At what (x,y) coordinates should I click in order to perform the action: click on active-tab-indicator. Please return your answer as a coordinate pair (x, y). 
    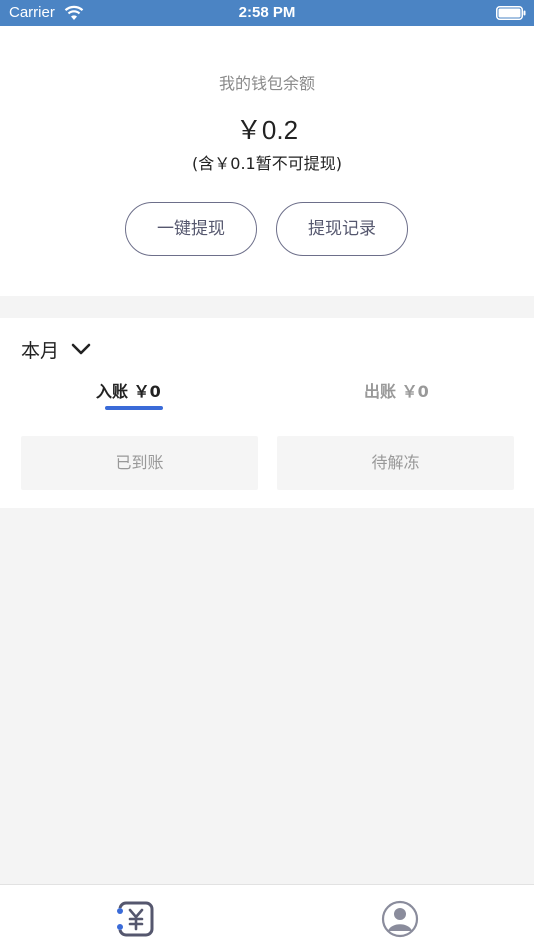
    Looking at the image, I should click on (134, 408).